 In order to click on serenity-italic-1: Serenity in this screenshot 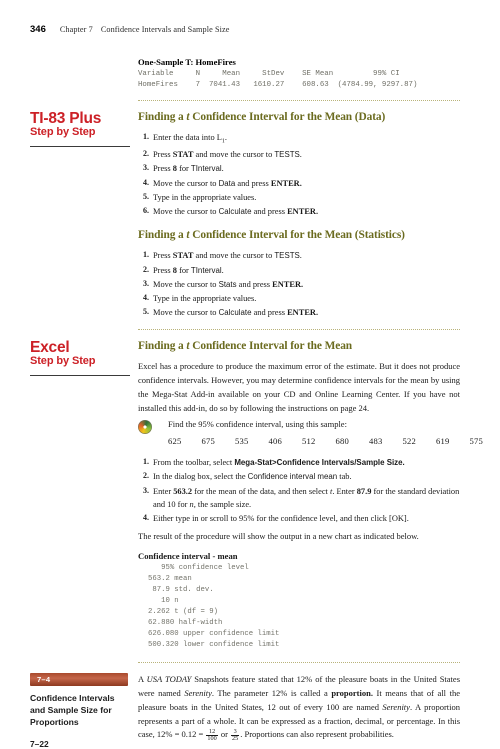, I will do `click(198, 693)`.